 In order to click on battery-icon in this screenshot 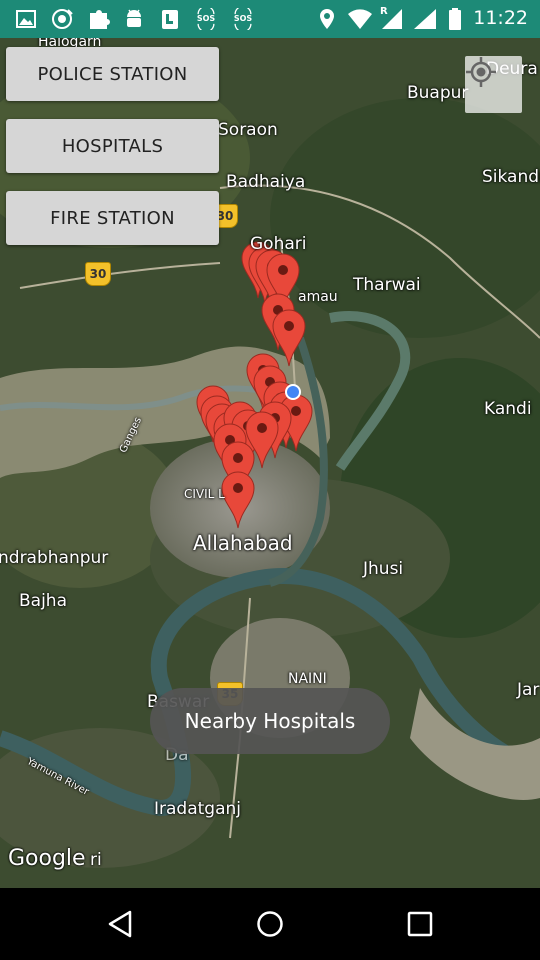, I will do `click(455, 19)`.